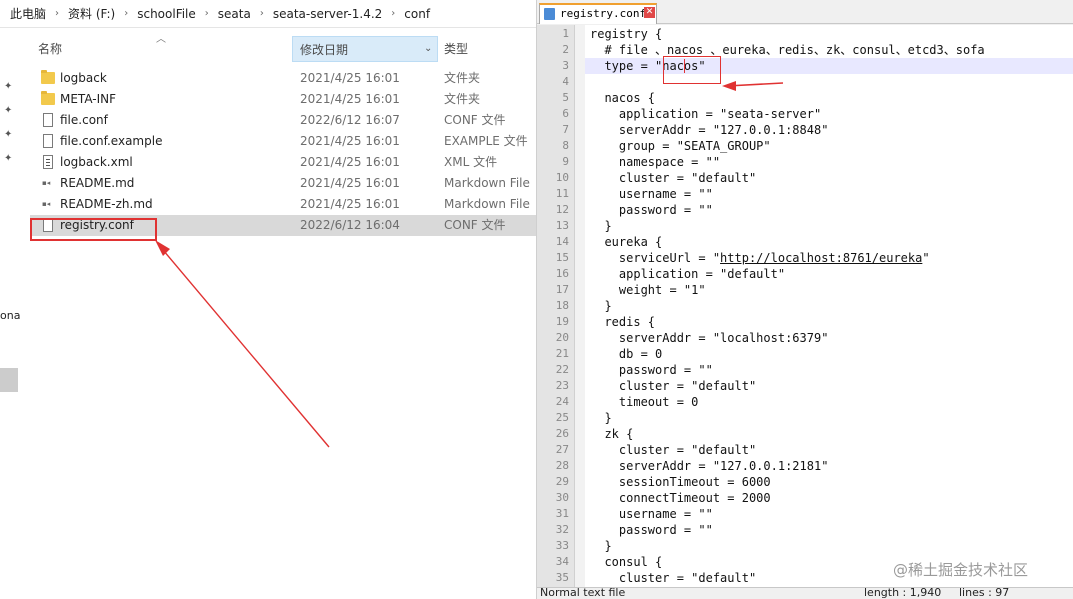 This screenshot has height=599, width=1073. What do you see at coordinates (984, 592) in the screenshot?
I see `status-lines: lines : 97` at bounding box center [984, 592].